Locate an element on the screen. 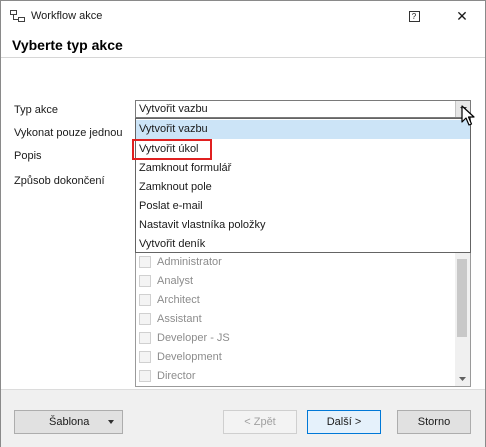  list-item: Assistant is located at coordinates (296, 319).